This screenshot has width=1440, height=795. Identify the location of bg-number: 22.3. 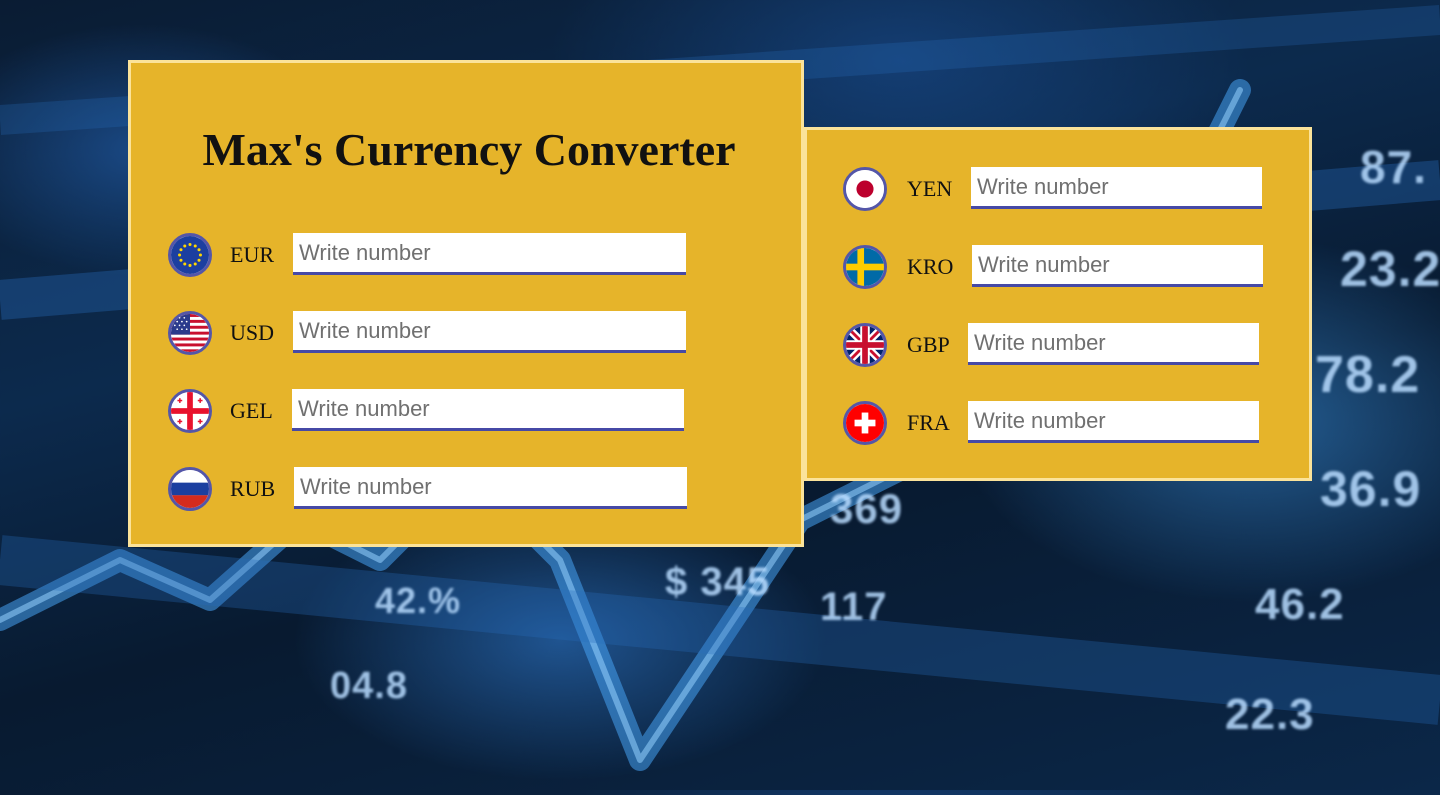
(1270, 714).